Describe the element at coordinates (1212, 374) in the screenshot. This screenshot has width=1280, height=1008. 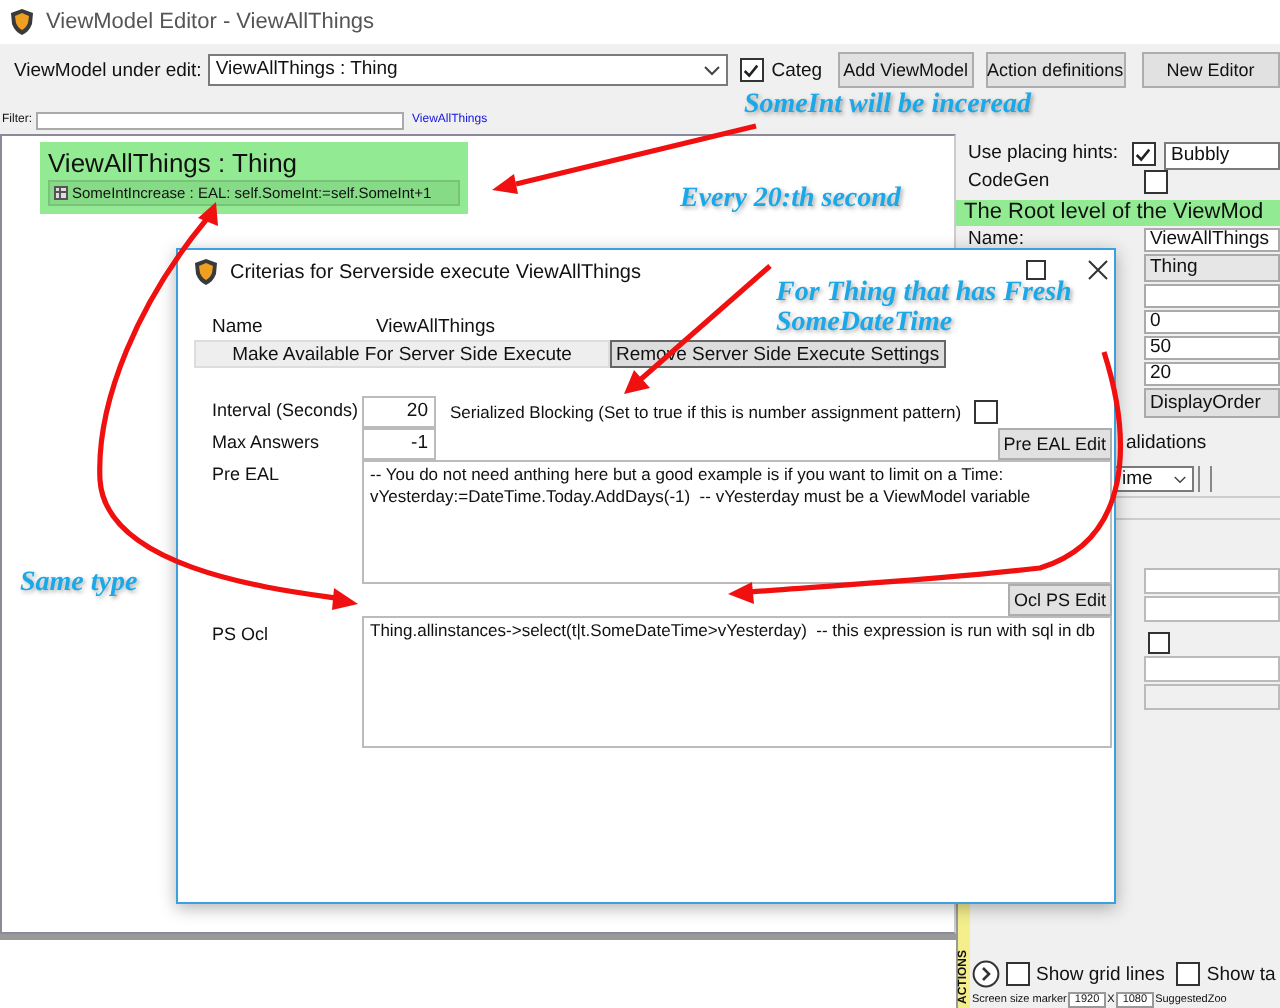
I see `text-field: 20` at that location.